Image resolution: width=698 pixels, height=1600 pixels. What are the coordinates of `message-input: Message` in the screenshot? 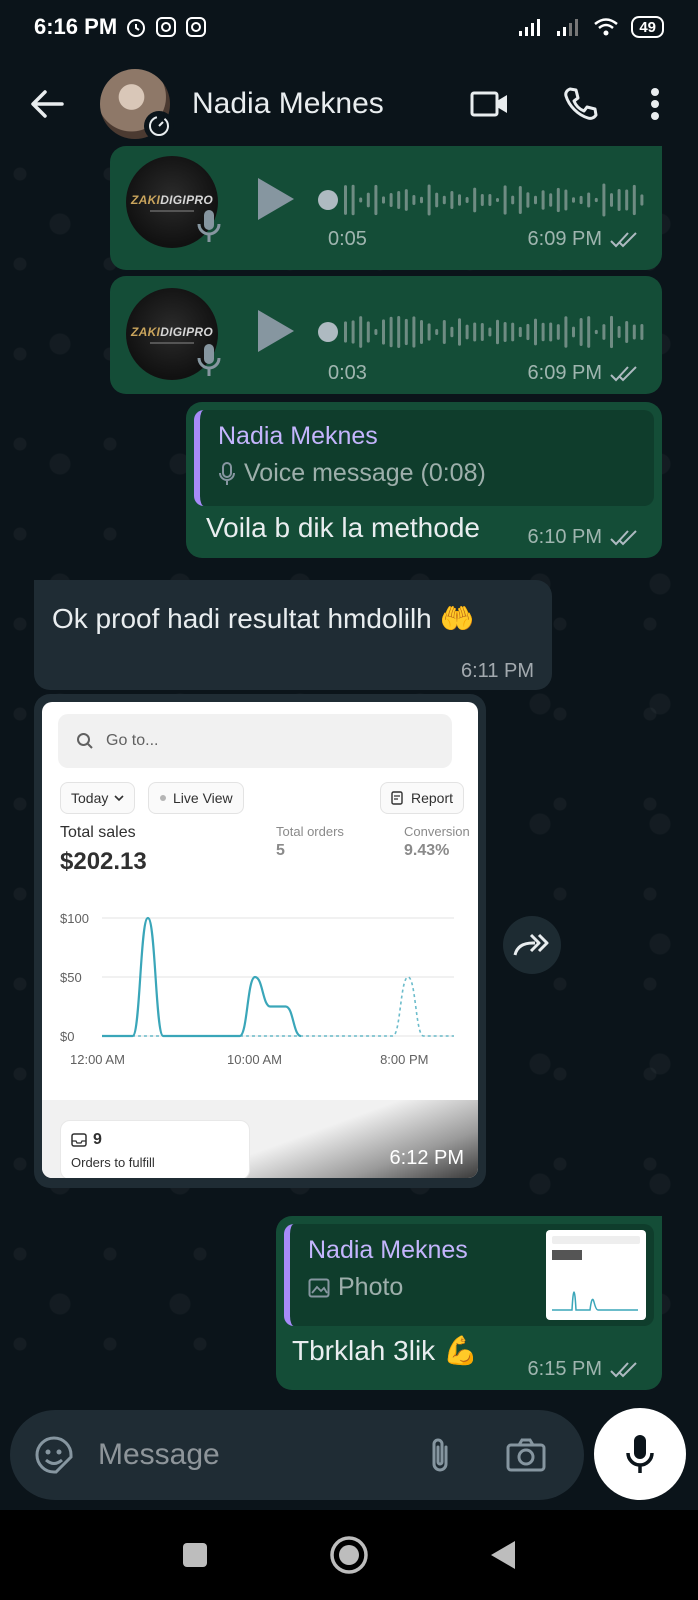 It's located at (159, 1455).